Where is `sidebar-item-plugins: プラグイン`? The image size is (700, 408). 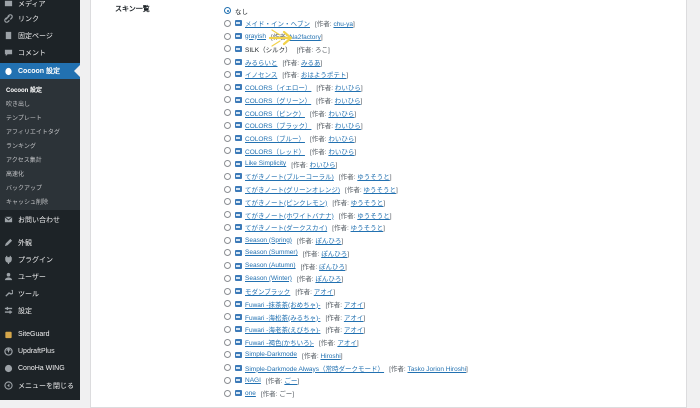
sidebar-item-plugins: プラグイン is located at coordinates (40, 259).